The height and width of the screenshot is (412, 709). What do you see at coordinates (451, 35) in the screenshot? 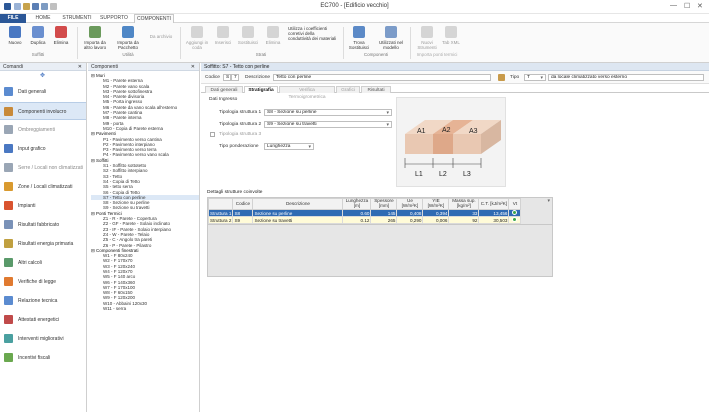
I see `tab-xml-button: Tab XML` at bounding box center [451, 35].